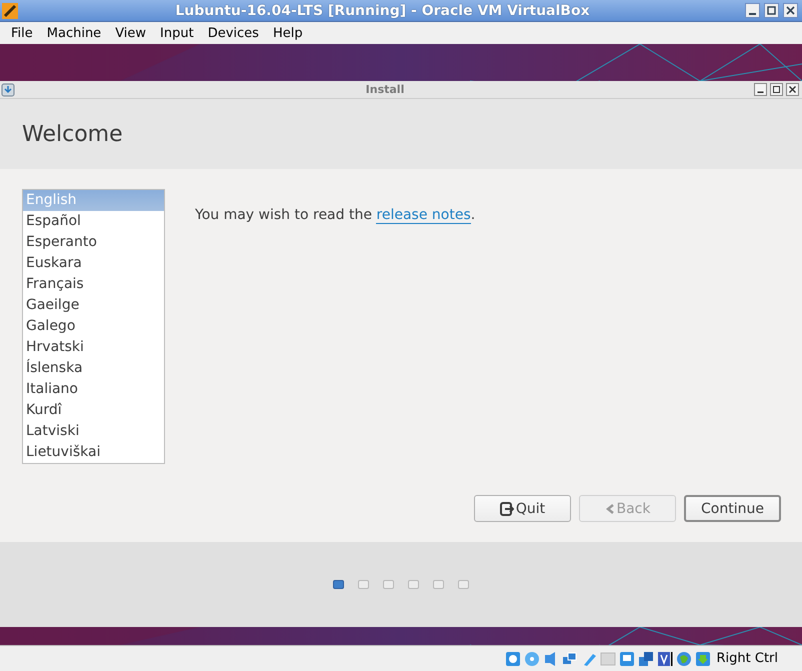  What do you see at coordinates (507, 509) in the screenshot?
I see `exit-icon` at bounding box center [507, 509].